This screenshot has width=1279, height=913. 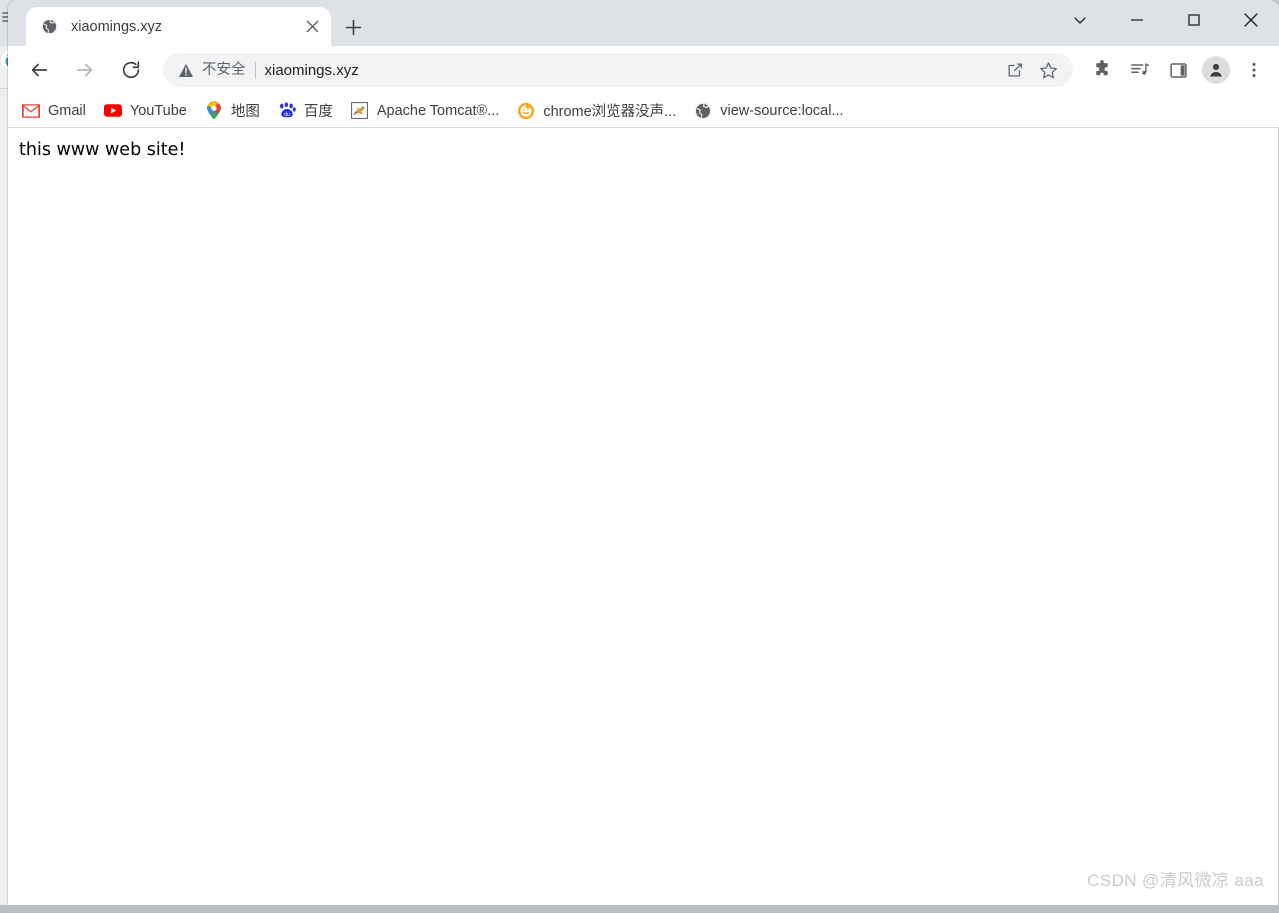 I want to click on profile-button, so click(x=1216, y=70).